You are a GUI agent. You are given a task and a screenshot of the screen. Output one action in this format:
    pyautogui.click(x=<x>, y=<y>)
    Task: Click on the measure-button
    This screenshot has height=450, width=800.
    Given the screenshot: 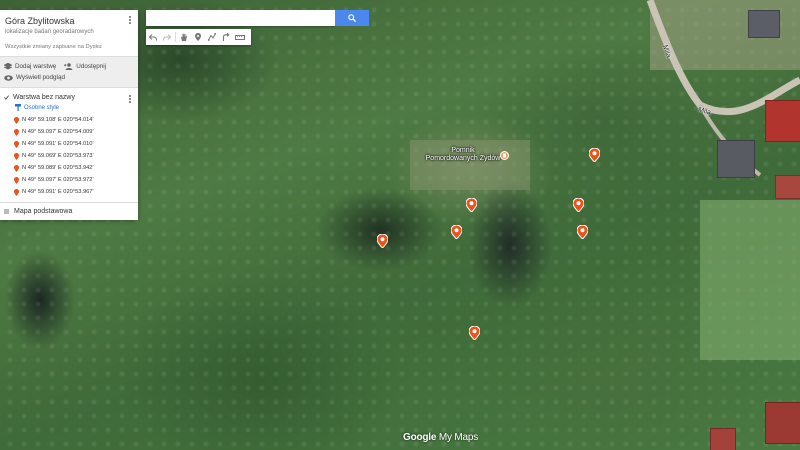 What is the action you would take?
    pyautogui.click(x=240, y=37)
    